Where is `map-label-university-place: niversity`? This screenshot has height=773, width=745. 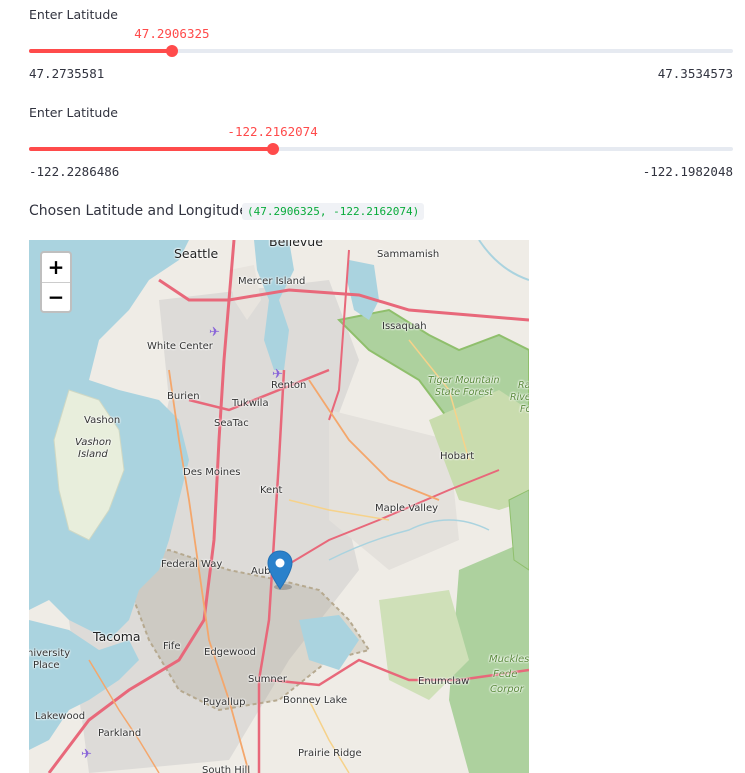 map-label-university-place: niversity is located at coordinates (50, 653).